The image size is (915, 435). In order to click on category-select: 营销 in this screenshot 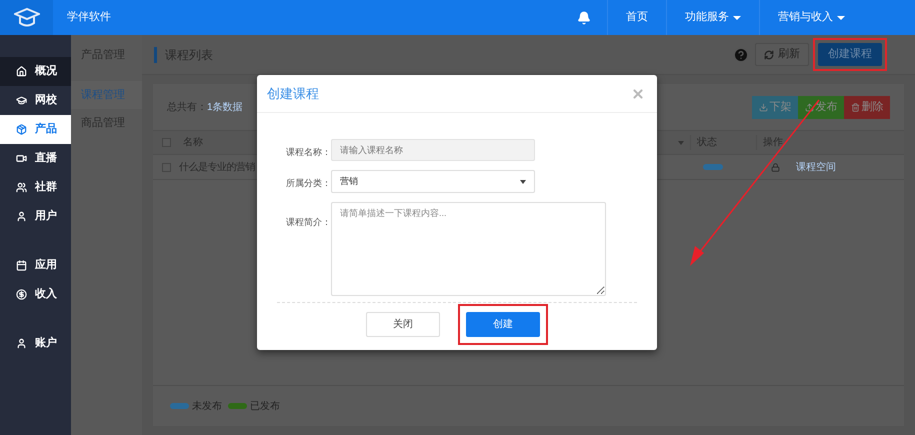, I will do `click(433, 181)`.